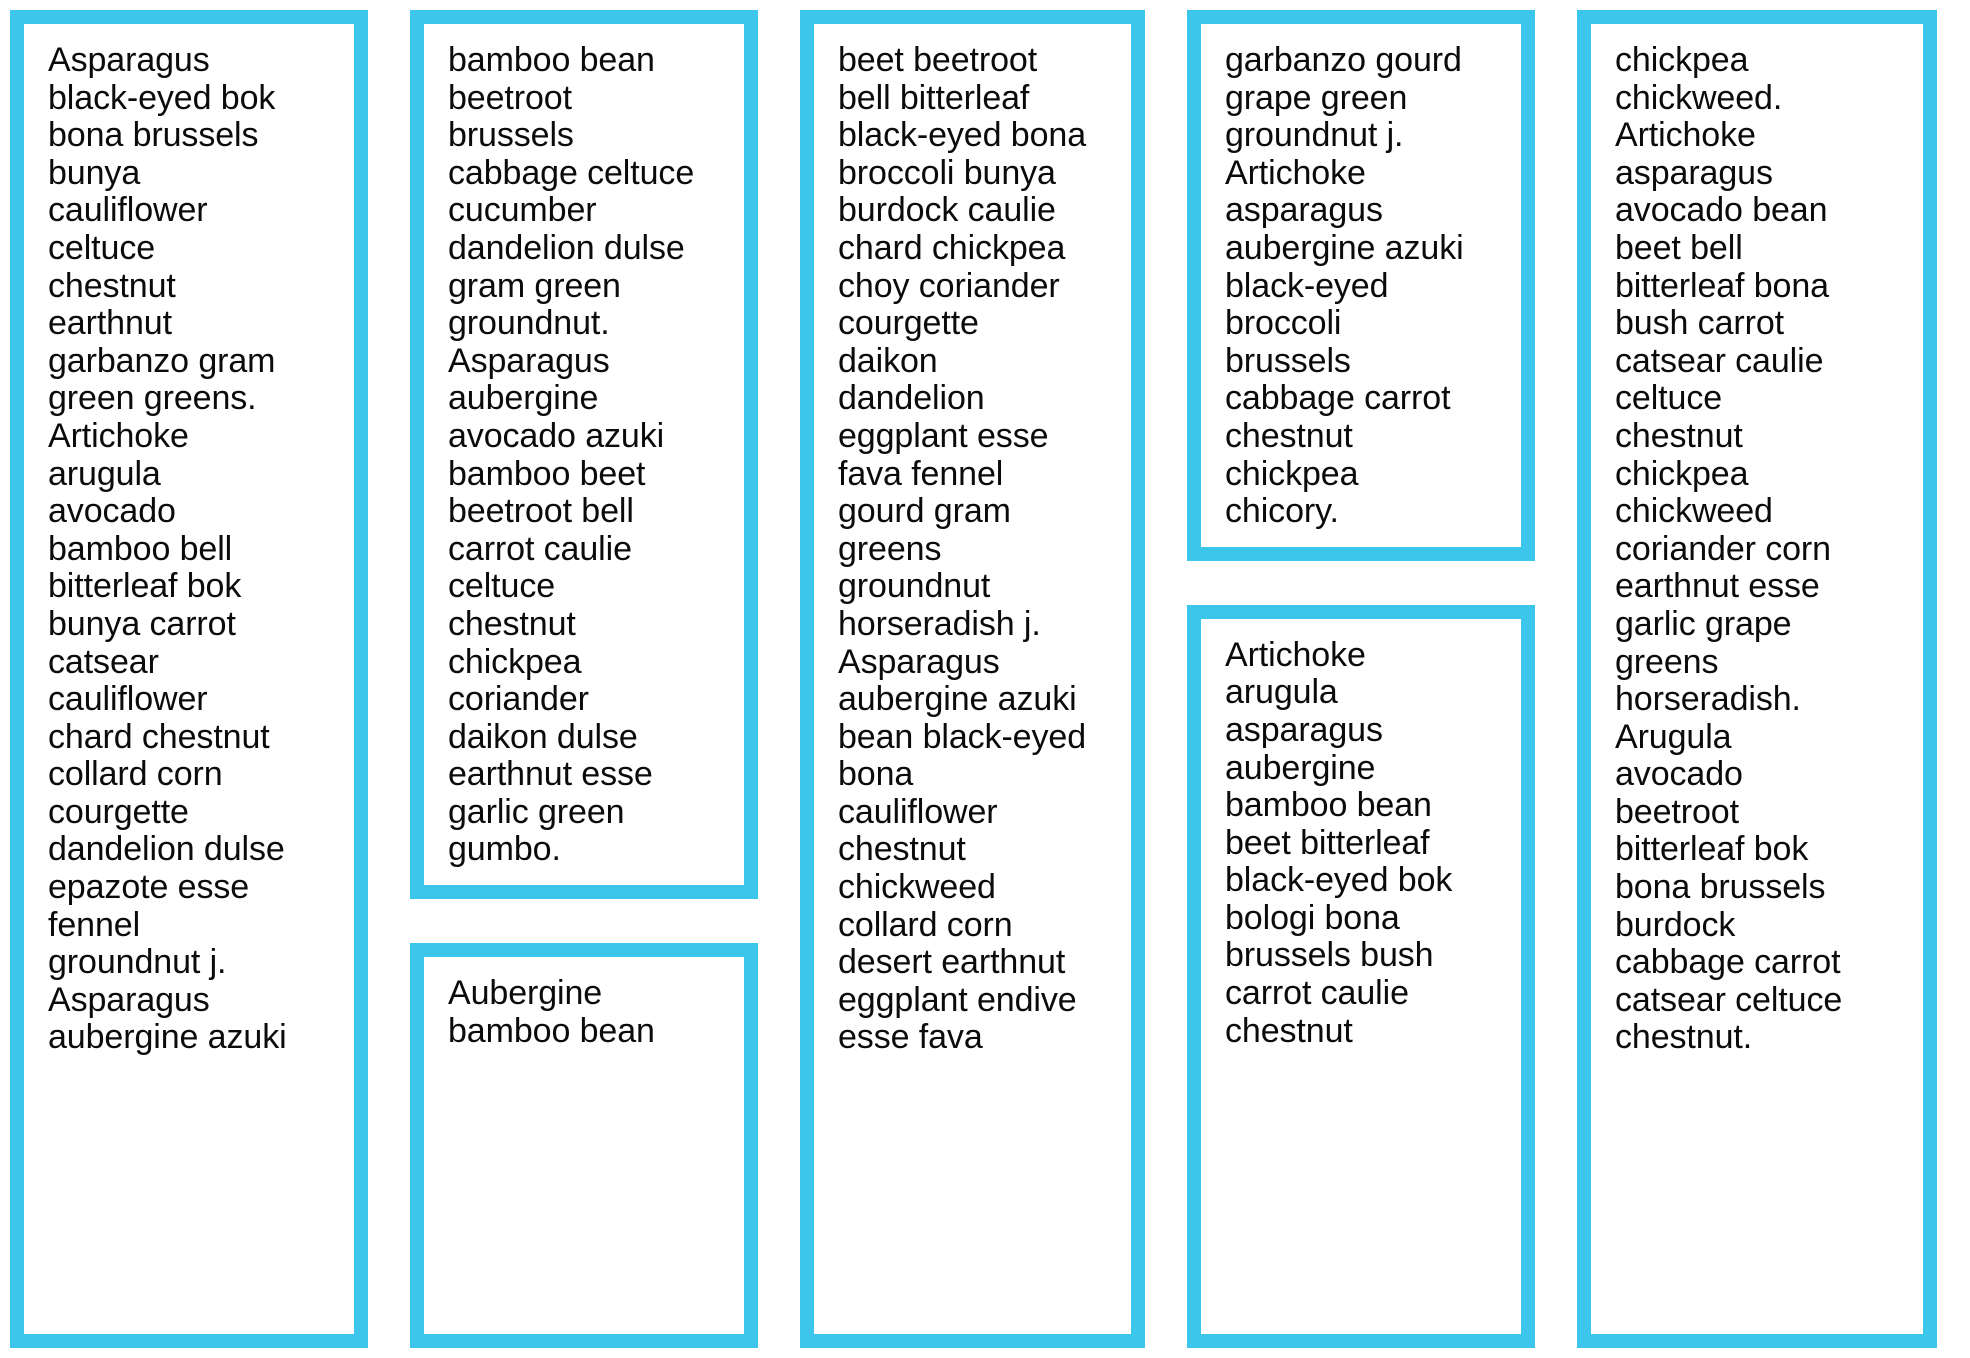 The height and width of the screenshot is (1358, 1970). I want to click on word-line: bologi bona, so click(1312, 917).